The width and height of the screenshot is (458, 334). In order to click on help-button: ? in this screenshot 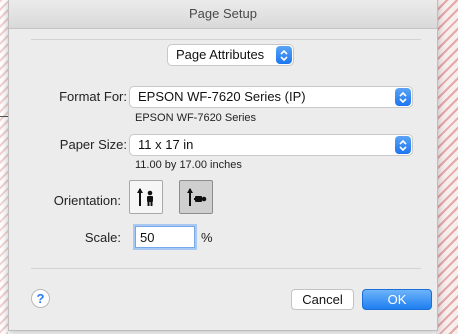, I will do `click(40, 298)`.